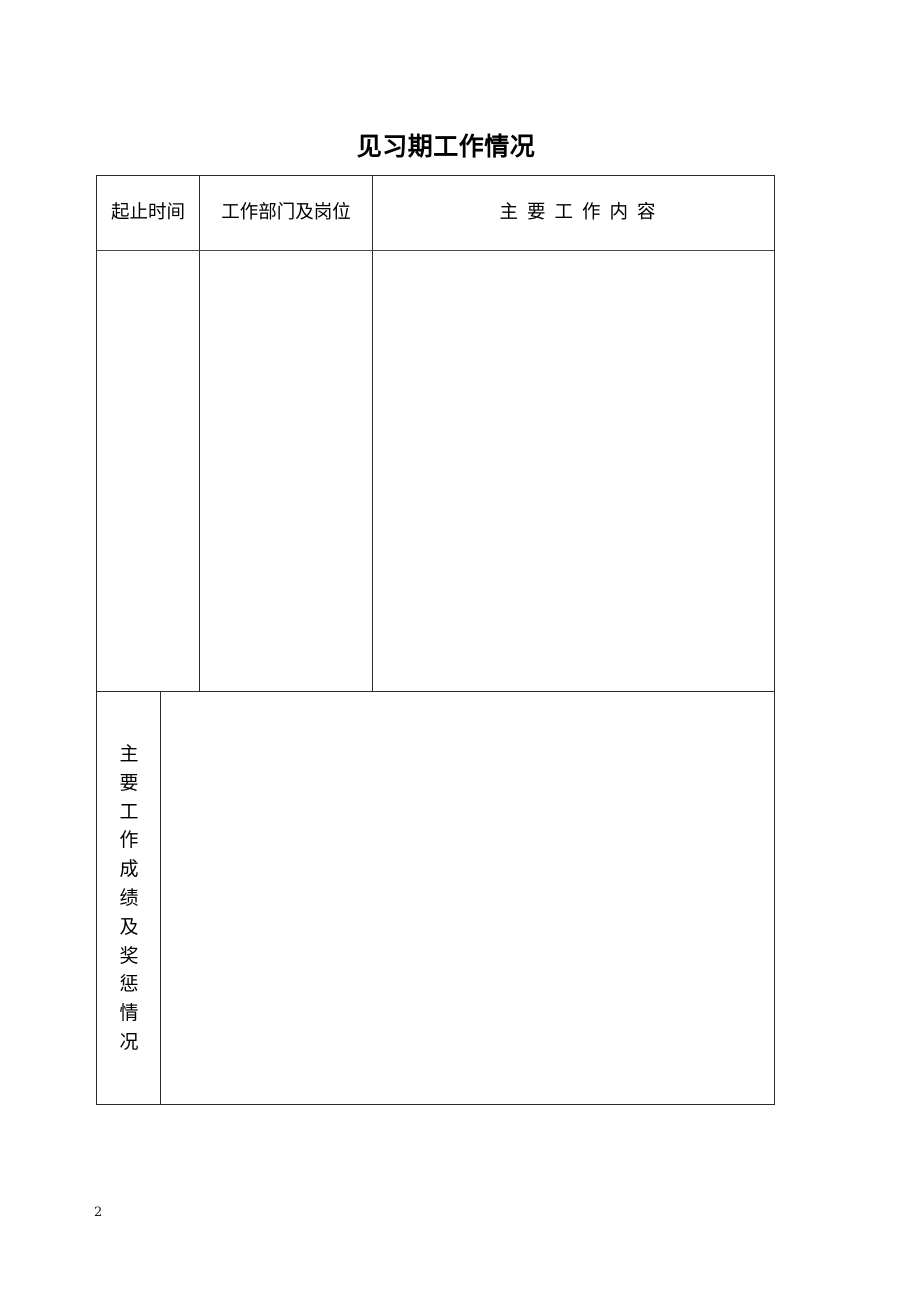 The image size is (920, 1302). What do you see at coordinates (129, 1013) in the screenshot?
I see `vertical-label-char-9: 情` at bounding box center [129, 1013].